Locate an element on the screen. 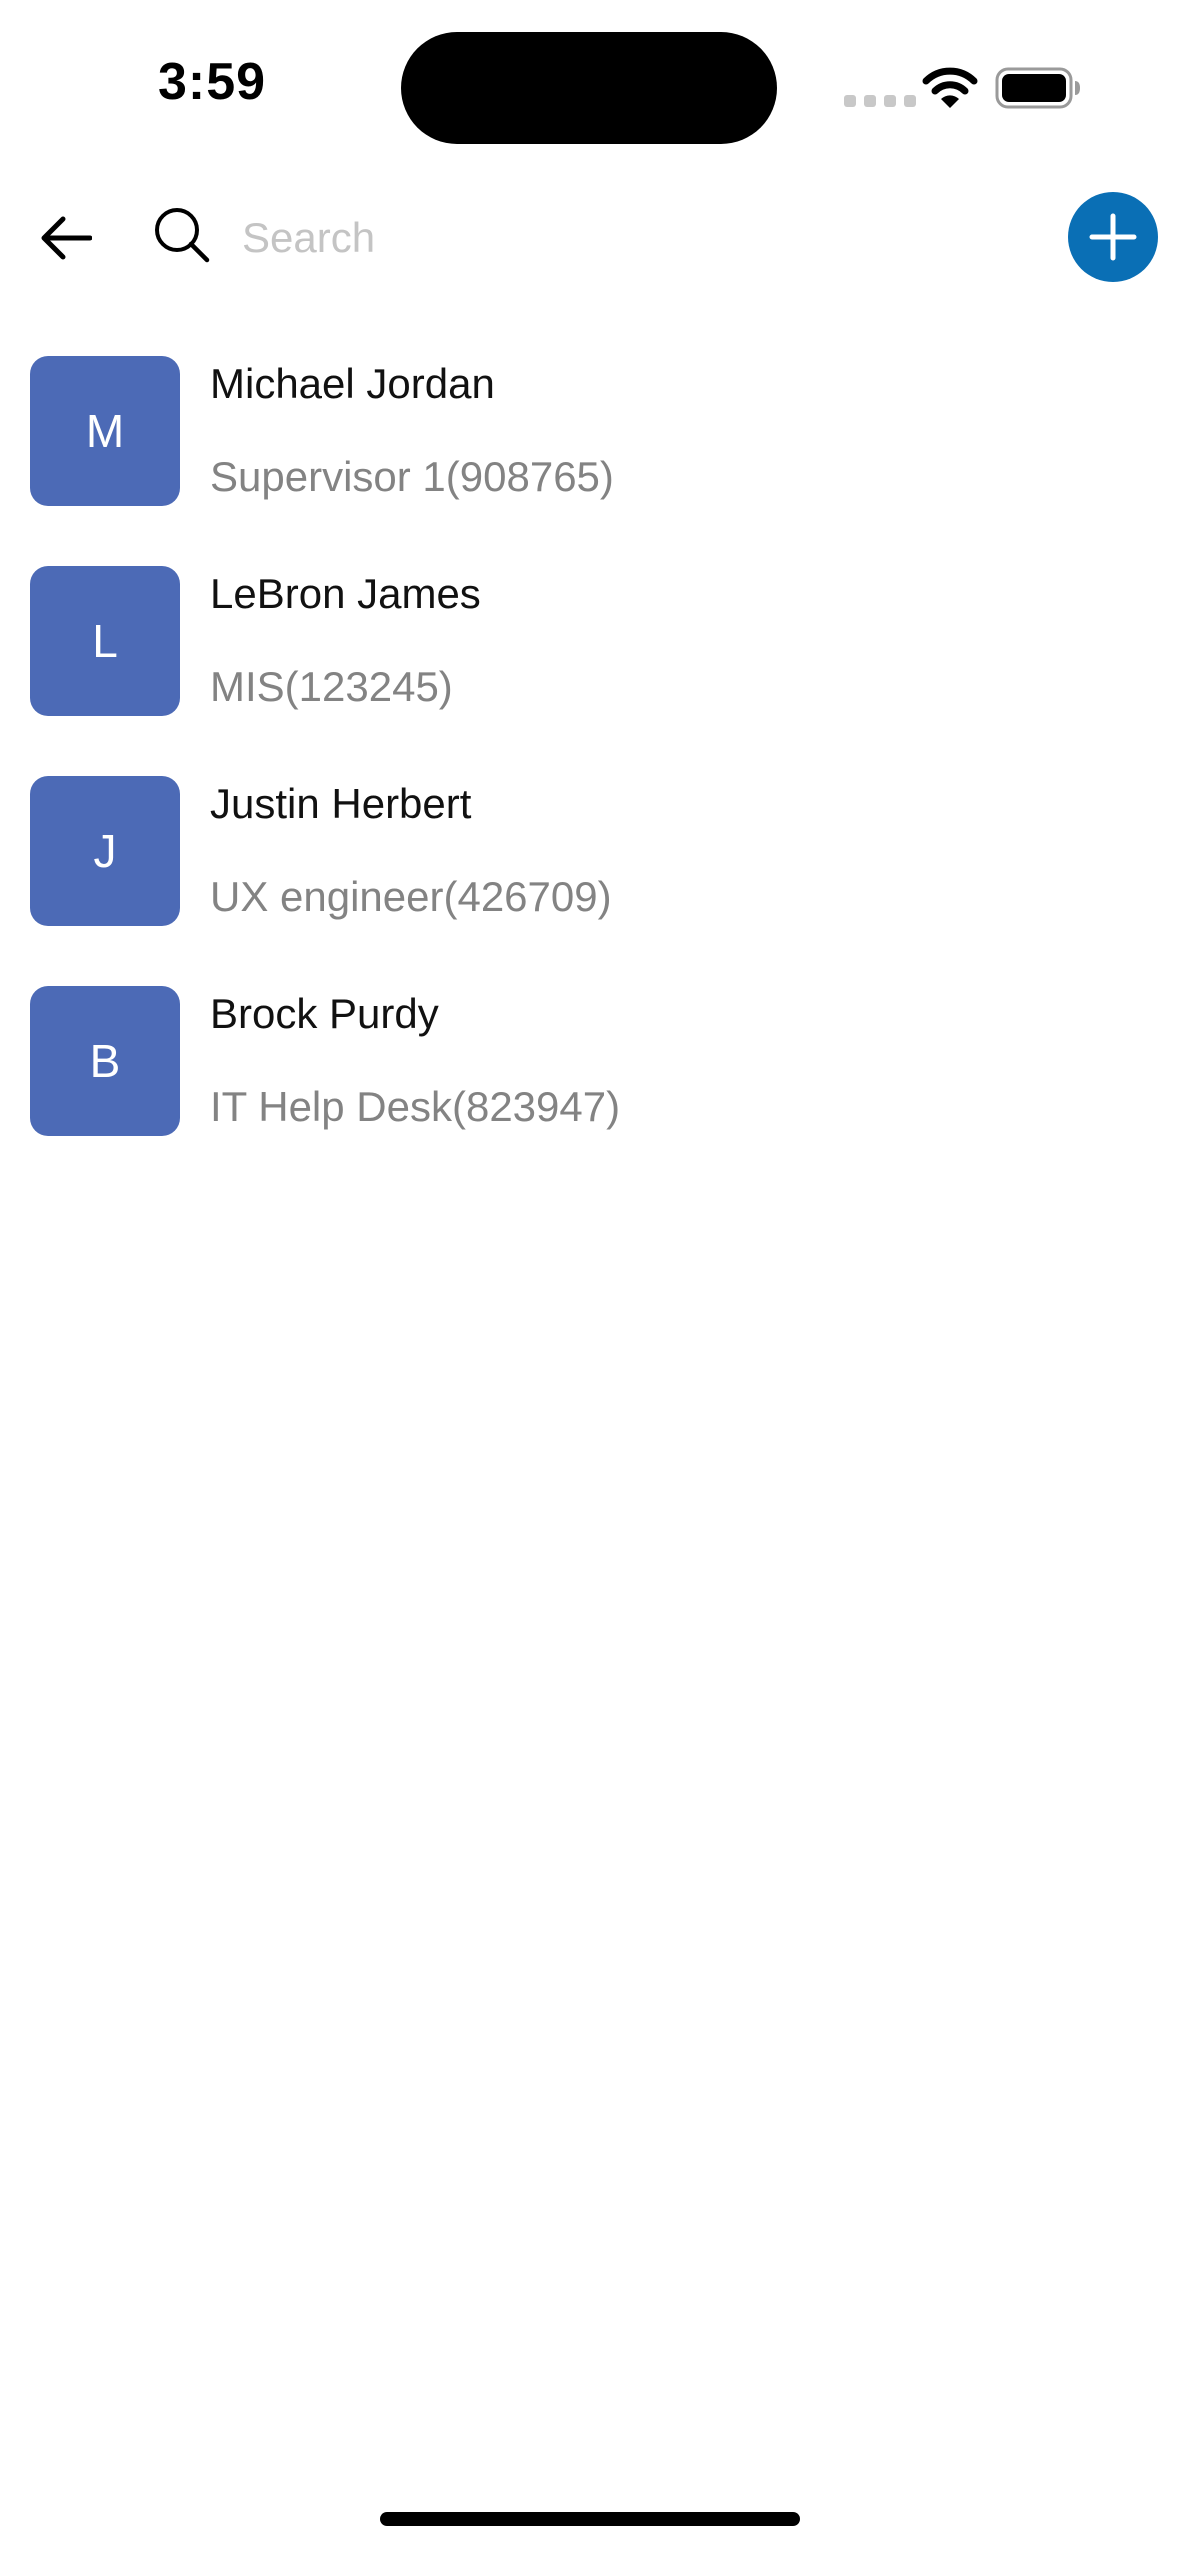 The width and height of the screenshot is (1179, 2556). contact-name: Justin Herbert is located at coordinates (341, 803).